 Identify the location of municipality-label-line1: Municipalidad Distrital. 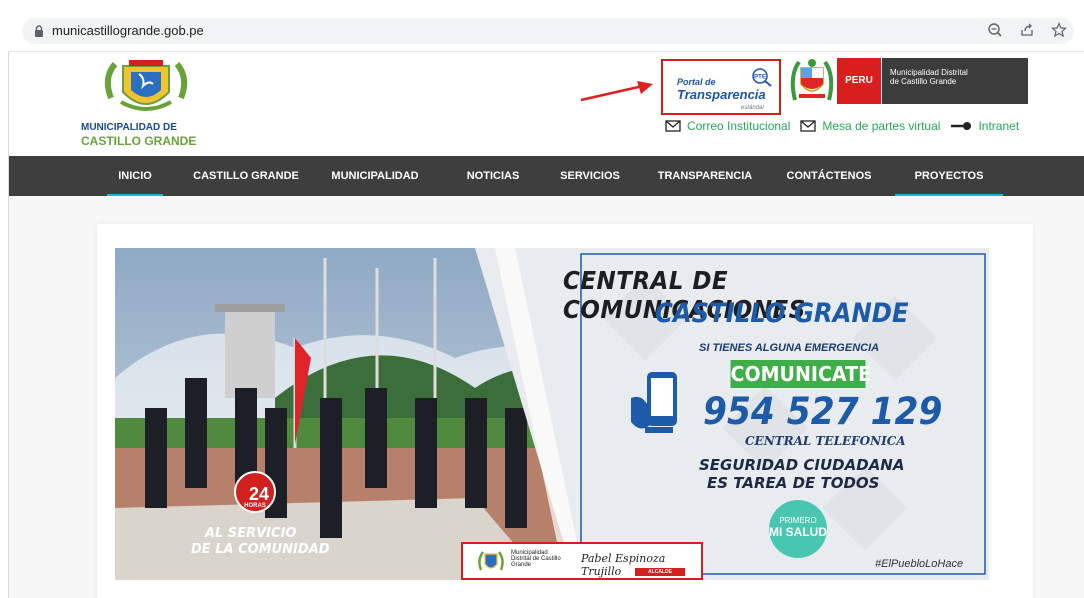
(929, 72).